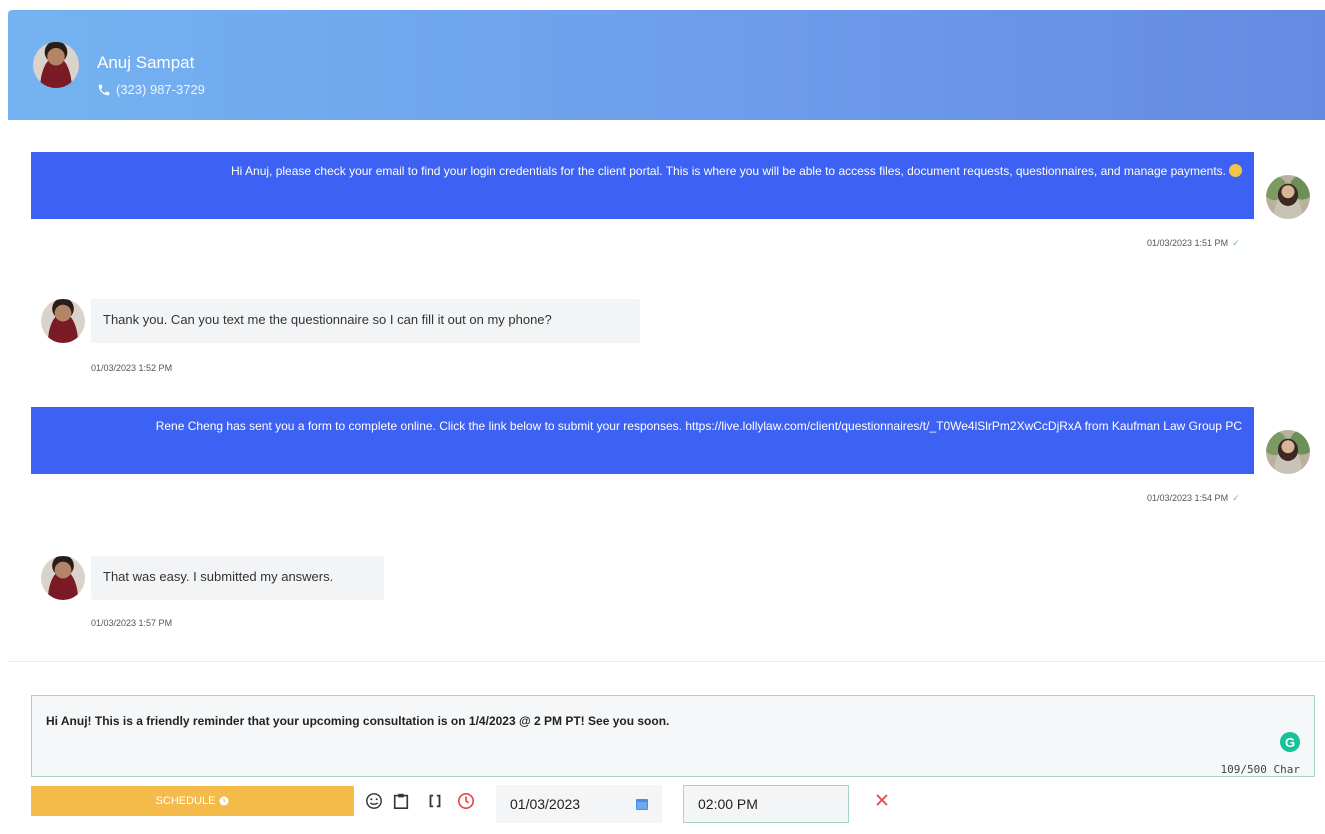 Image resolution: width=1325 pixels, height=834 pixels. I want to click on schedule-button: SCHEDULE, so click(192, 801).